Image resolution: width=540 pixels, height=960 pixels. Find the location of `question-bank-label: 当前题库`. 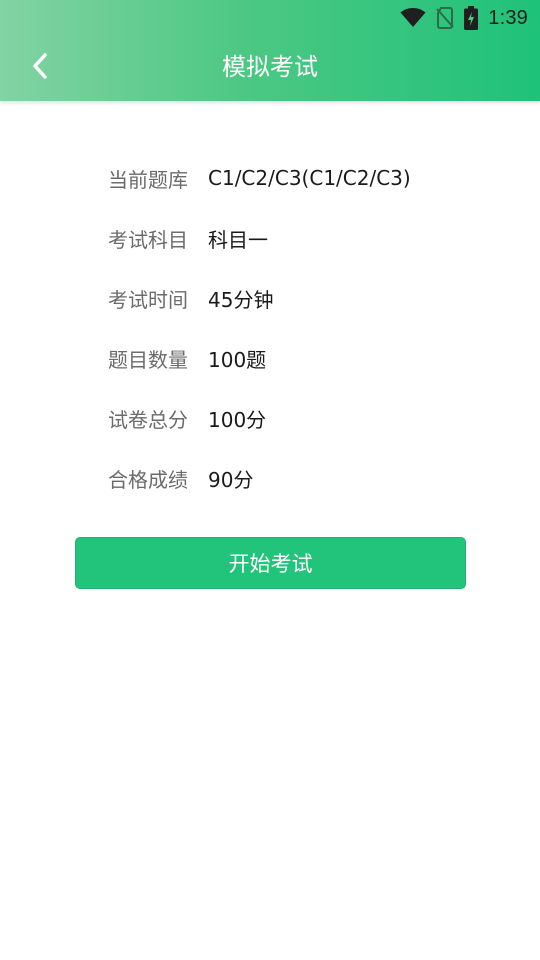

question-bank-label: 当前题库 is located at coordinates (148, 179).